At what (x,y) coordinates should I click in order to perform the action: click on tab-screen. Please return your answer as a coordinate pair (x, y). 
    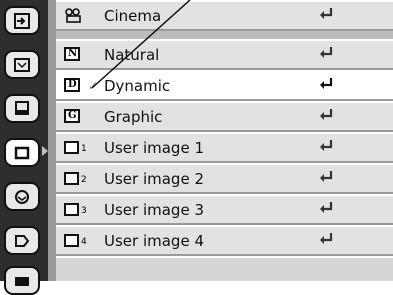
    Looking at the image, I should click on (22, 64).